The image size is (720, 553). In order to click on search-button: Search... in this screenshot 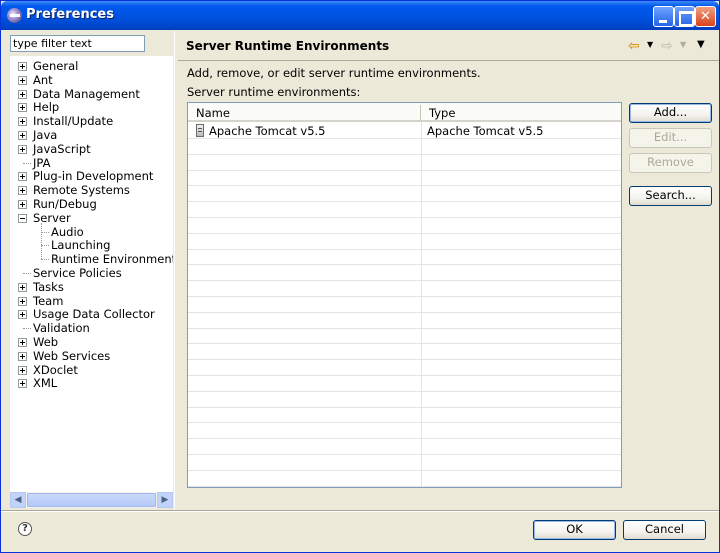, I will do `click(670, 196)`.